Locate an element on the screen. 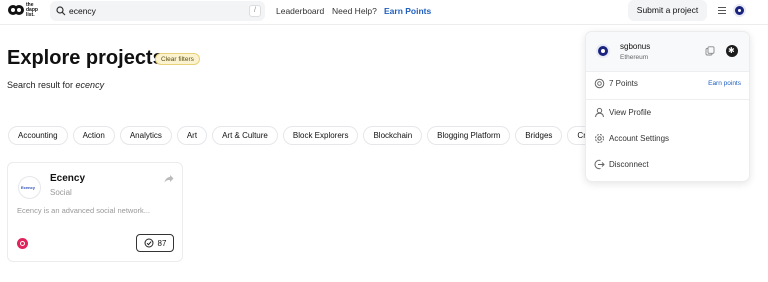 The height and width of the screenshot is (282, 768). vote-count: 87 is located at coordinates (162, 243).